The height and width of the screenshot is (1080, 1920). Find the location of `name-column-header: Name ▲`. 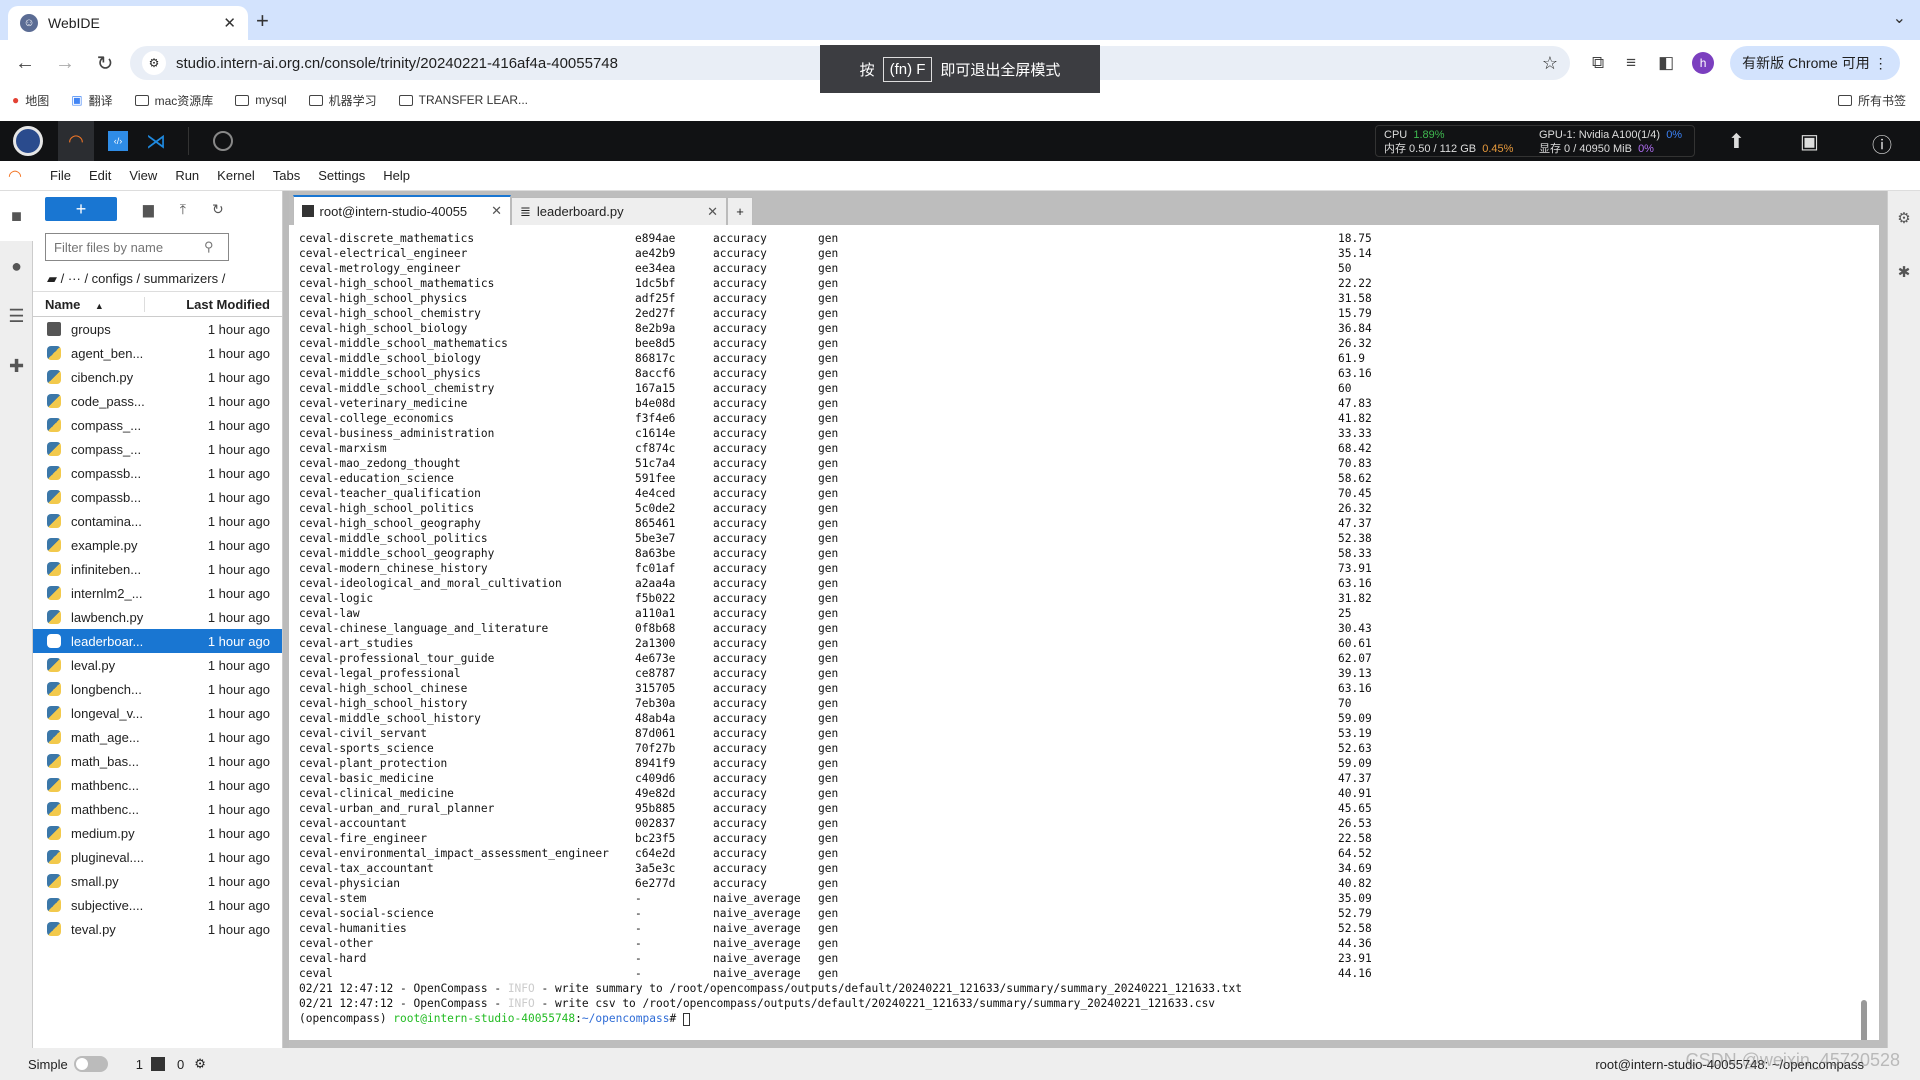

name-column-header: Name ▲ is located at coordinates (89, 304).